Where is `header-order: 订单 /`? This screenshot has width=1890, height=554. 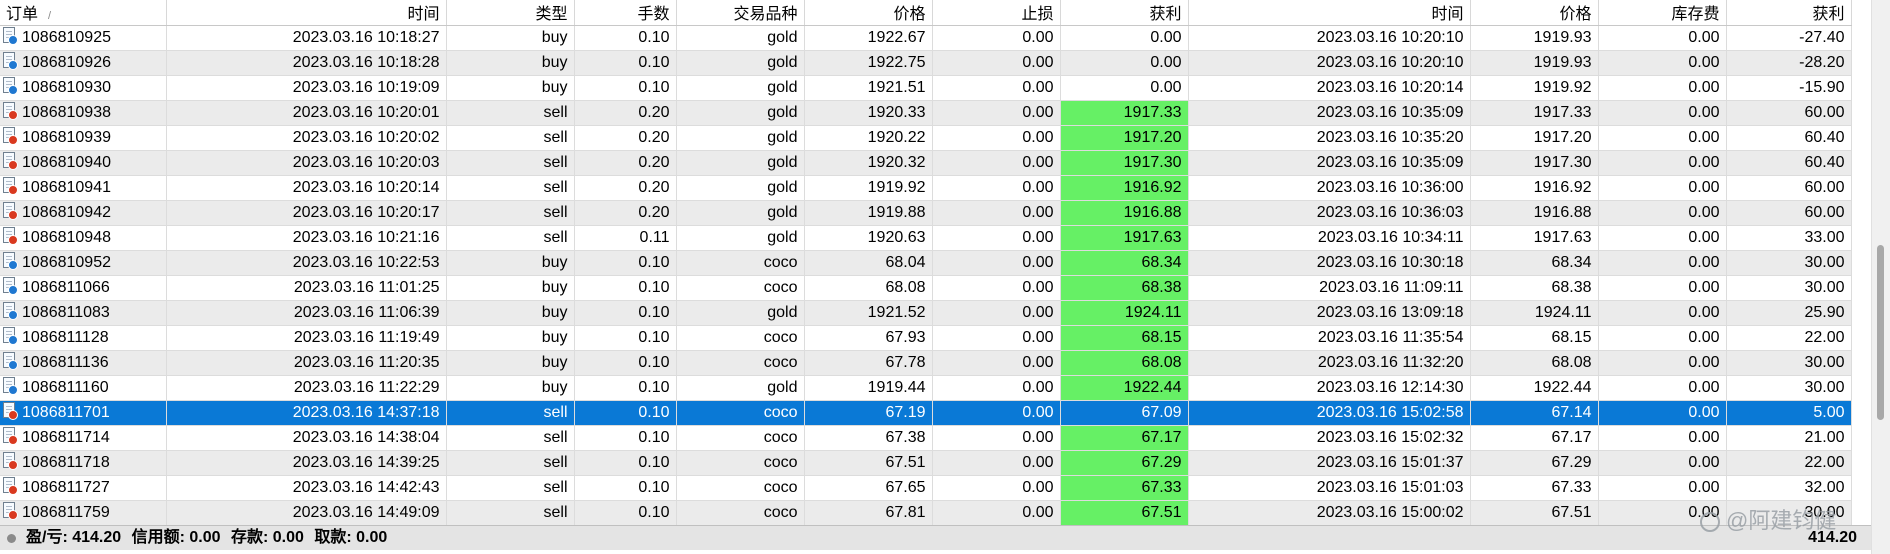 header-order: 订单 / is located at coordinates (83, 13).